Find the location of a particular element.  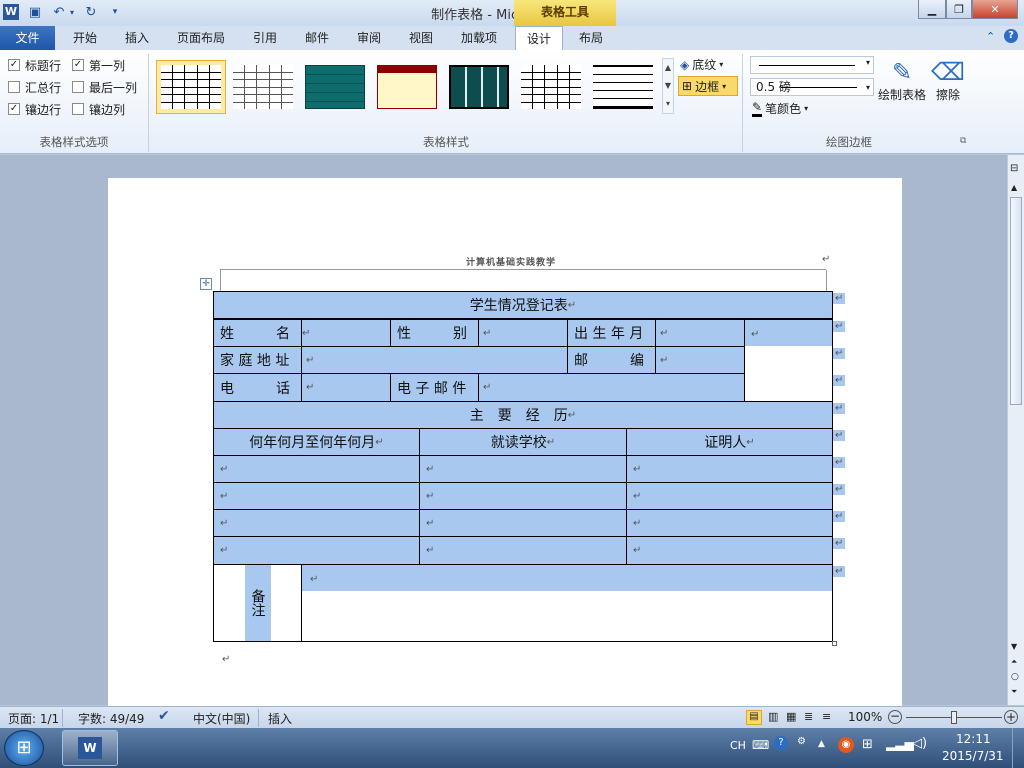

dialog-launcher-icon: ⧉ is located at coordinates (963, 141).